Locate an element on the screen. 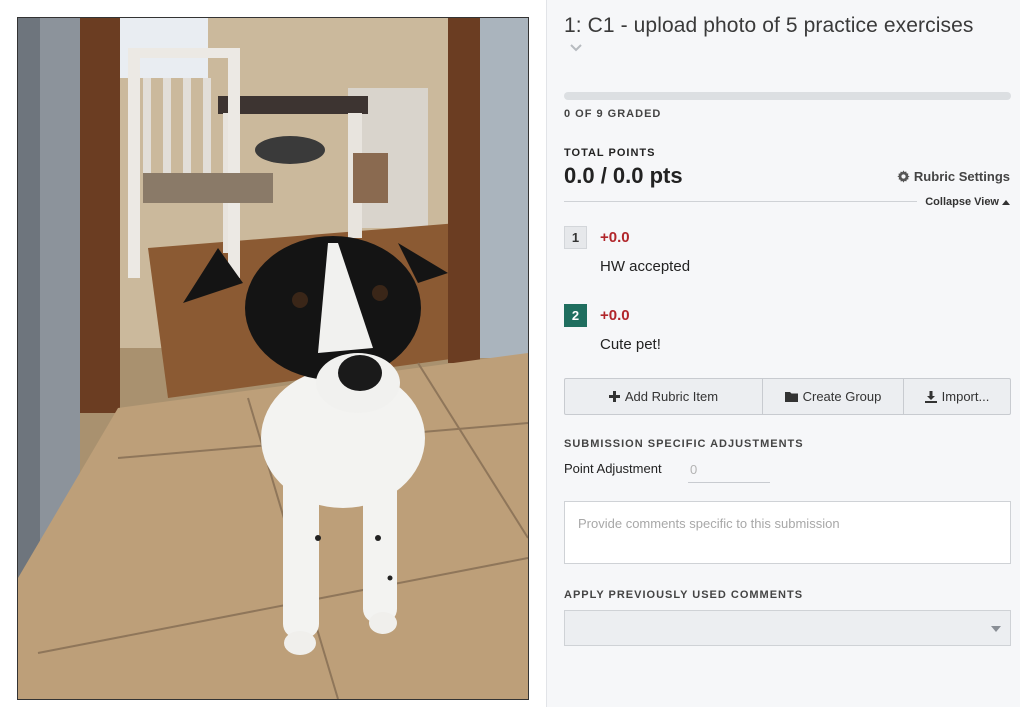  previous-comments-select is located at coordinates (787, 628).